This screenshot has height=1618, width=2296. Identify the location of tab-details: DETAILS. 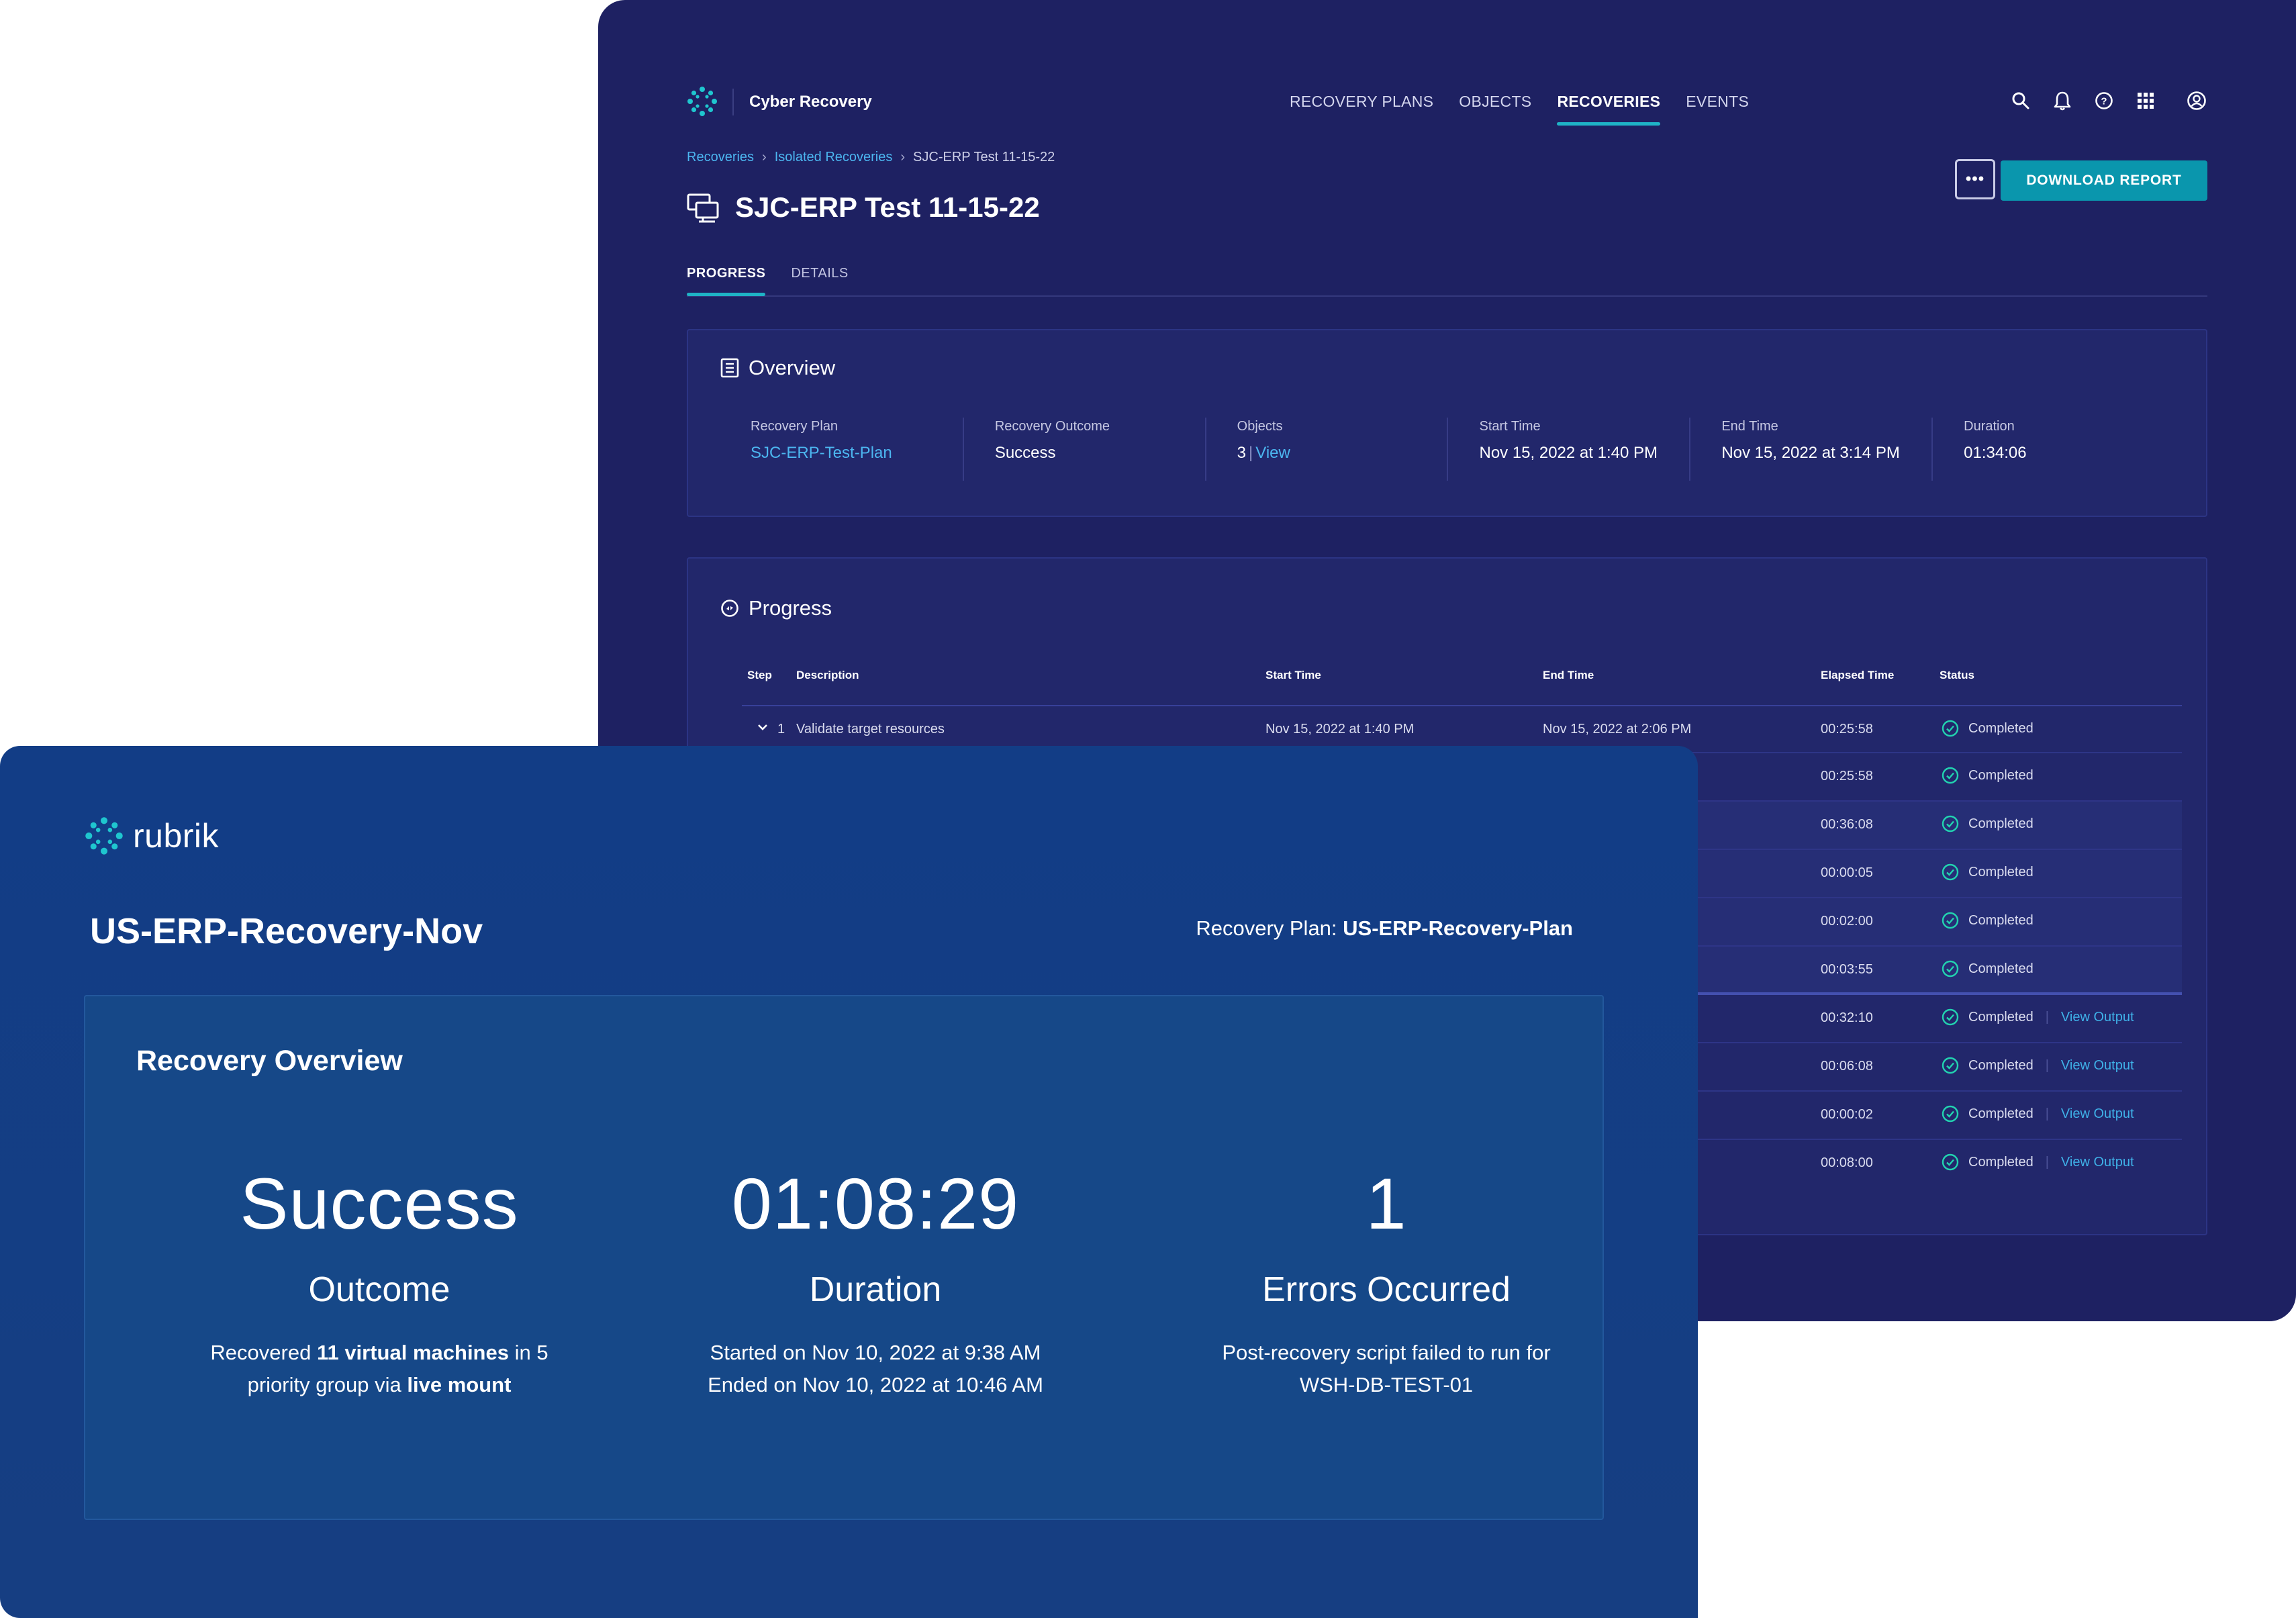
(820, 279).